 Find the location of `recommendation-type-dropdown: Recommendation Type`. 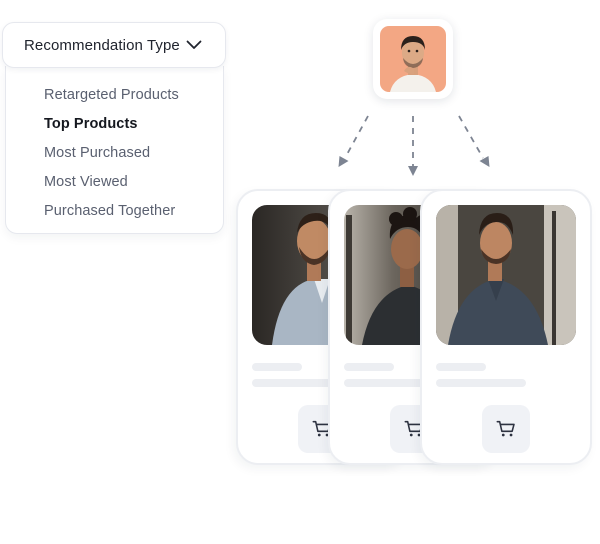

recommendation-type-dropdown: Recommendation Type is located at coordinates (114, 45).